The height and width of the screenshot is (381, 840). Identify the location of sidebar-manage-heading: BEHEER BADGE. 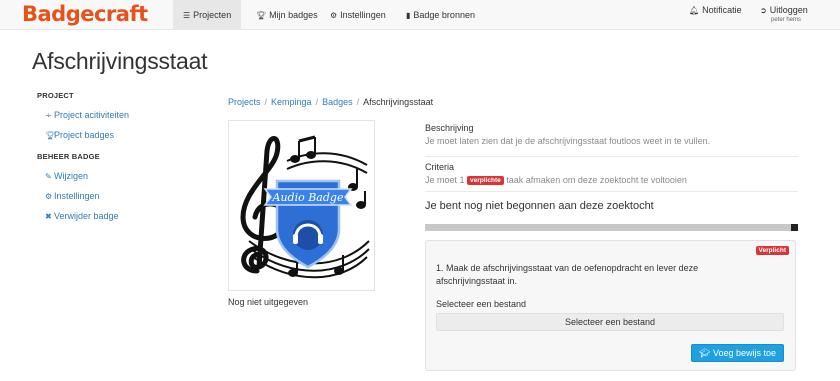
(68, 156).